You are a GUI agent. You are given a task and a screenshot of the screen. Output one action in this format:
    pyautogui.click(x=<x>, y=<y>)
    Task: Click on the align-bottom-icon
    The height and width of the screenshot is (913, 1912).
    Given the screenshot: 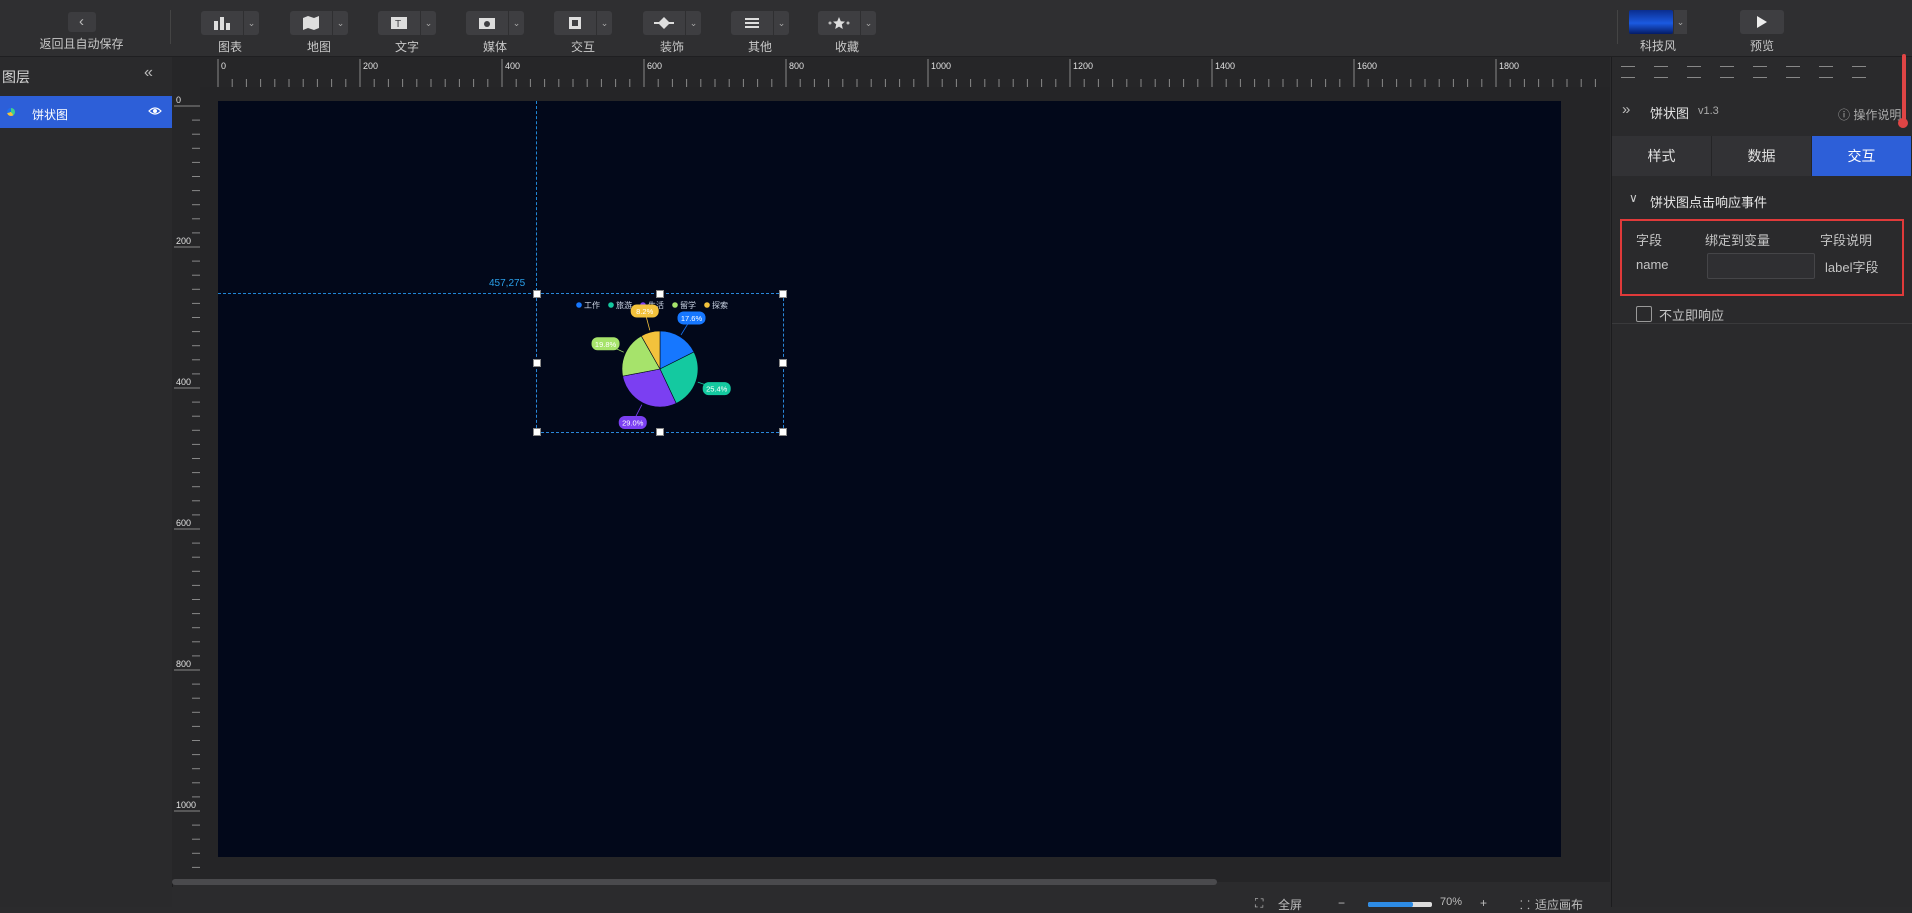 What is the action you would take?
    pyautogui.click(x=1793, y=72)
    